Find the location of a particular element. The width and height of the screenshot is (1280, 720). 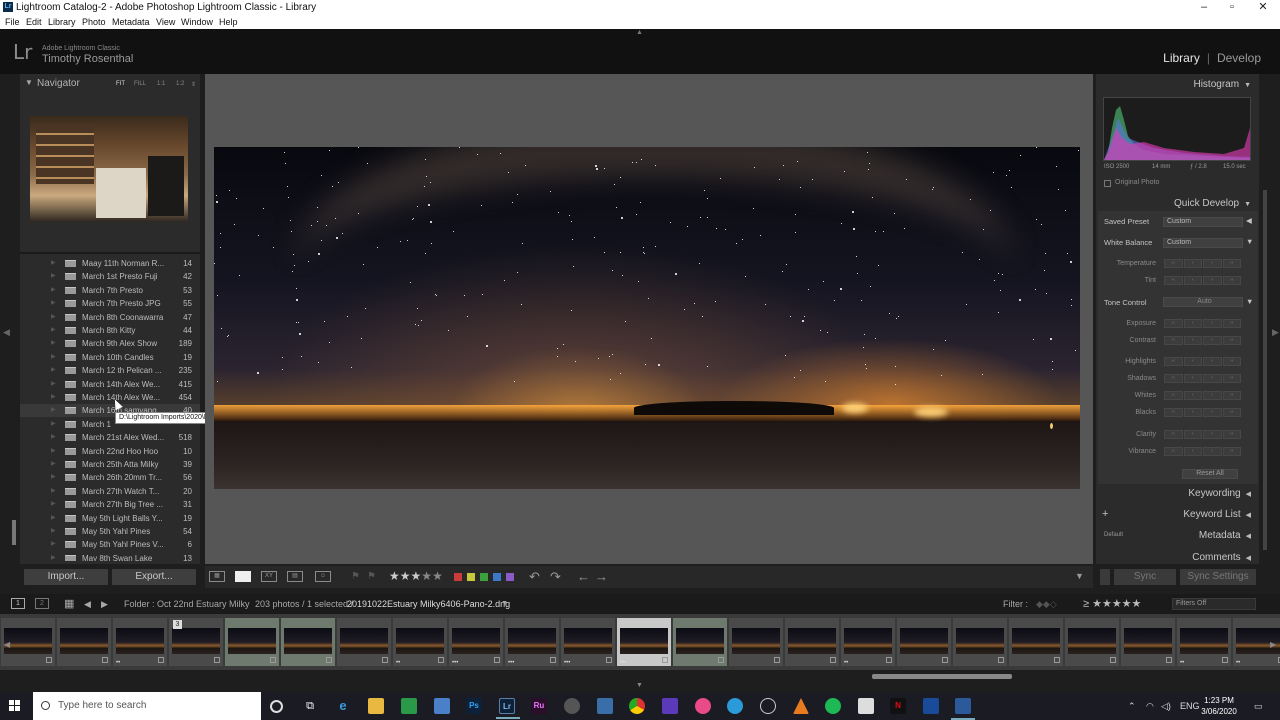

zoom-fill: FILL is located at coordinates (140, 84).